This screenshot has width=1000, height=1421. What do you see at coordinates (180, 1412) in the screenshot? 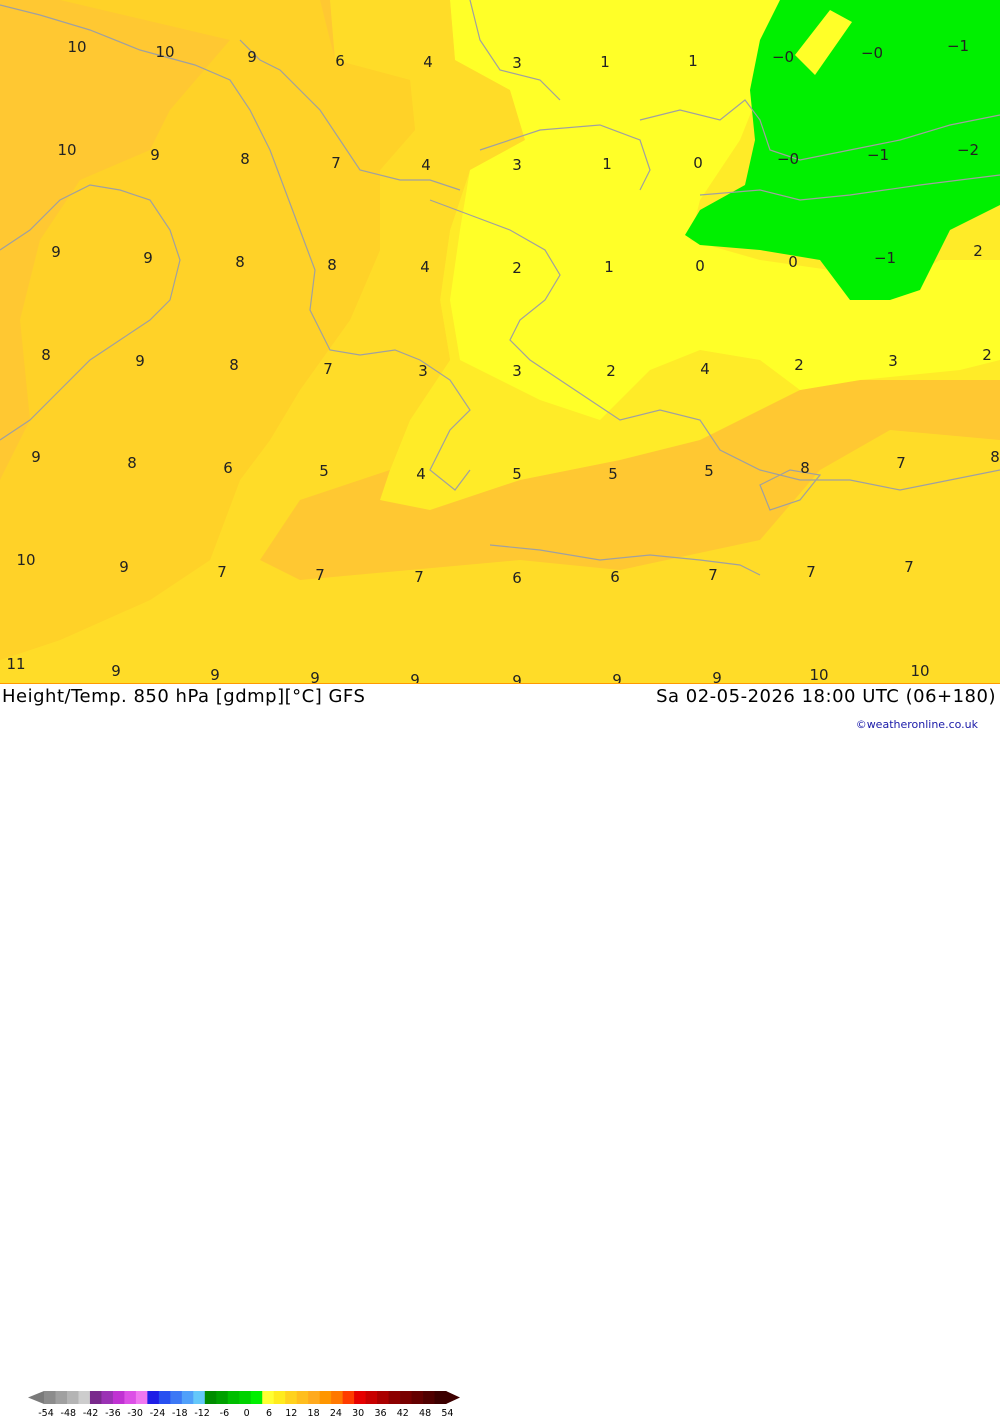
I see `legend-tick-label: -18` at bounding box center [180, 1412].